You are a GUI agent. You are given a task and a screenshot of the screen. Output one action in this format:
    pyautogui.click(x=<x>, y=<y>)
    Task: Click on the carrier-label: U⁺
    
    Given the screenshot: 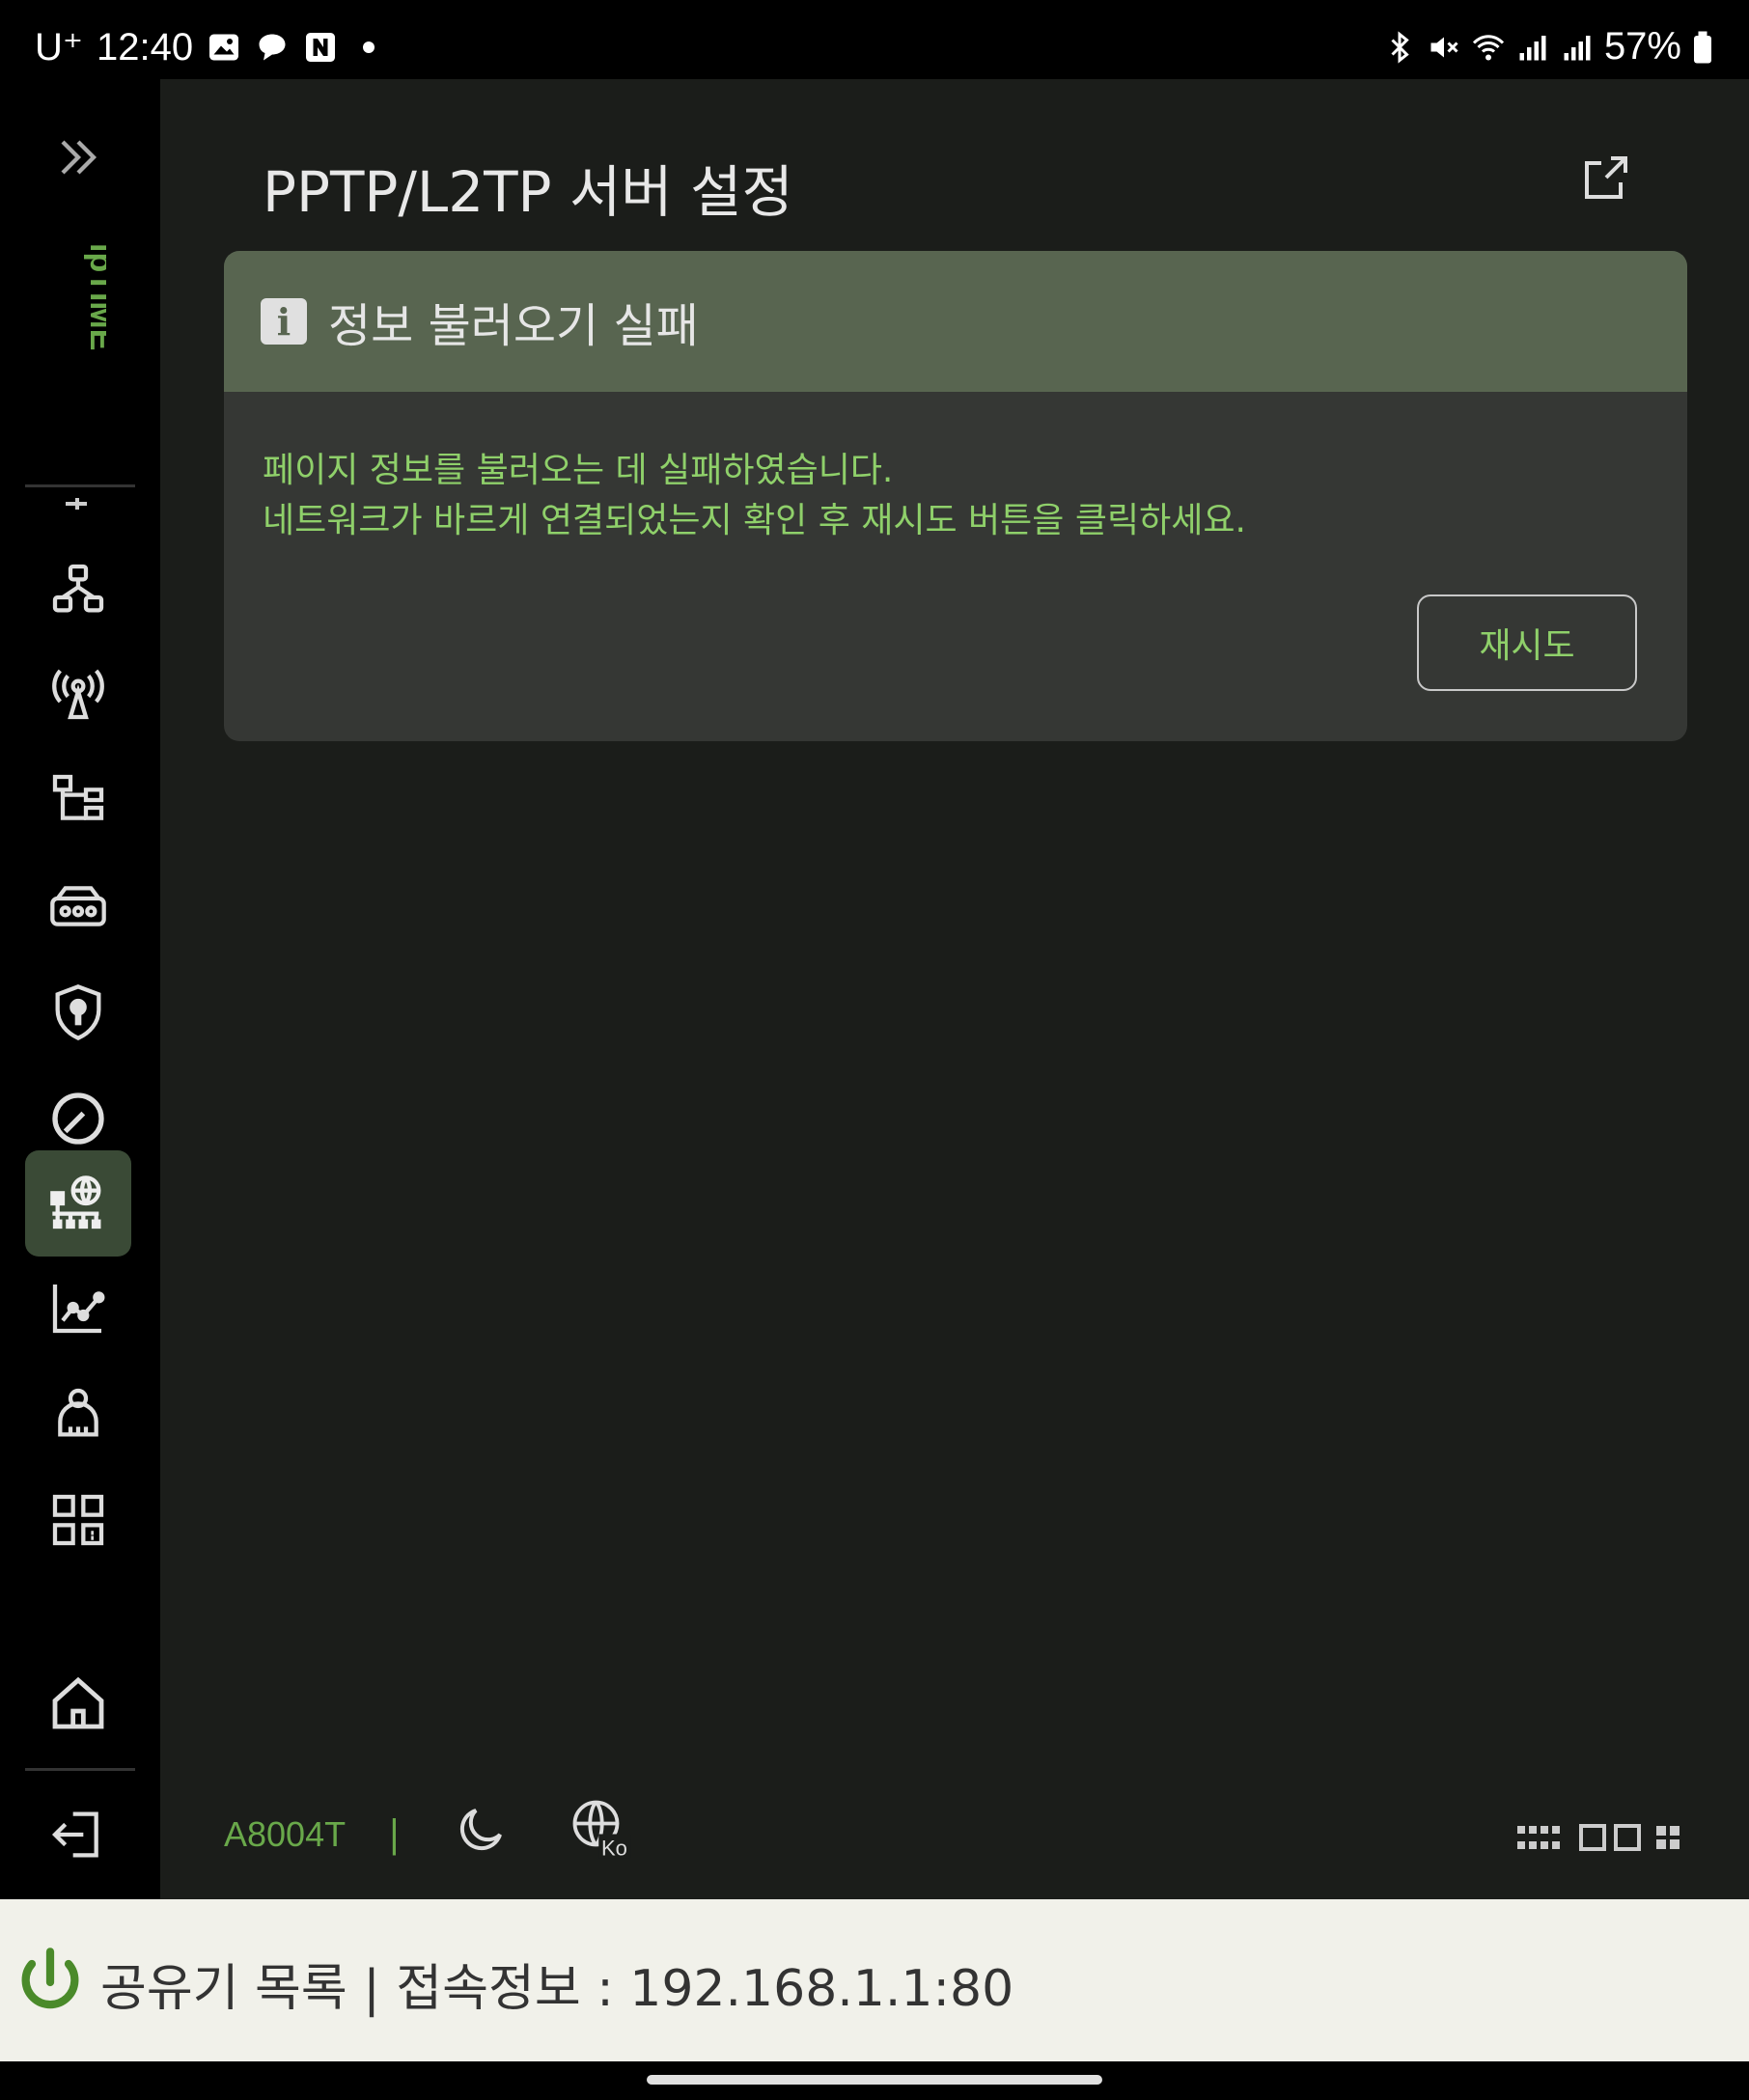 What is the action you would take?
    pyautogui.click(x=59, y=47)
    